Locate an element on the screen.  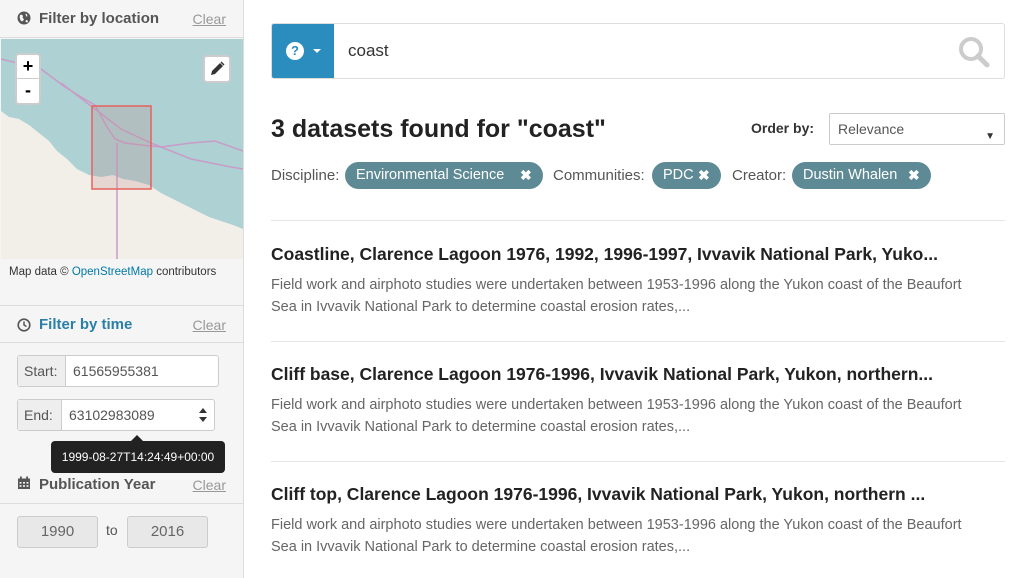
openstreetmap-link: OpenStreetMap is located at coordinates (112, 272).